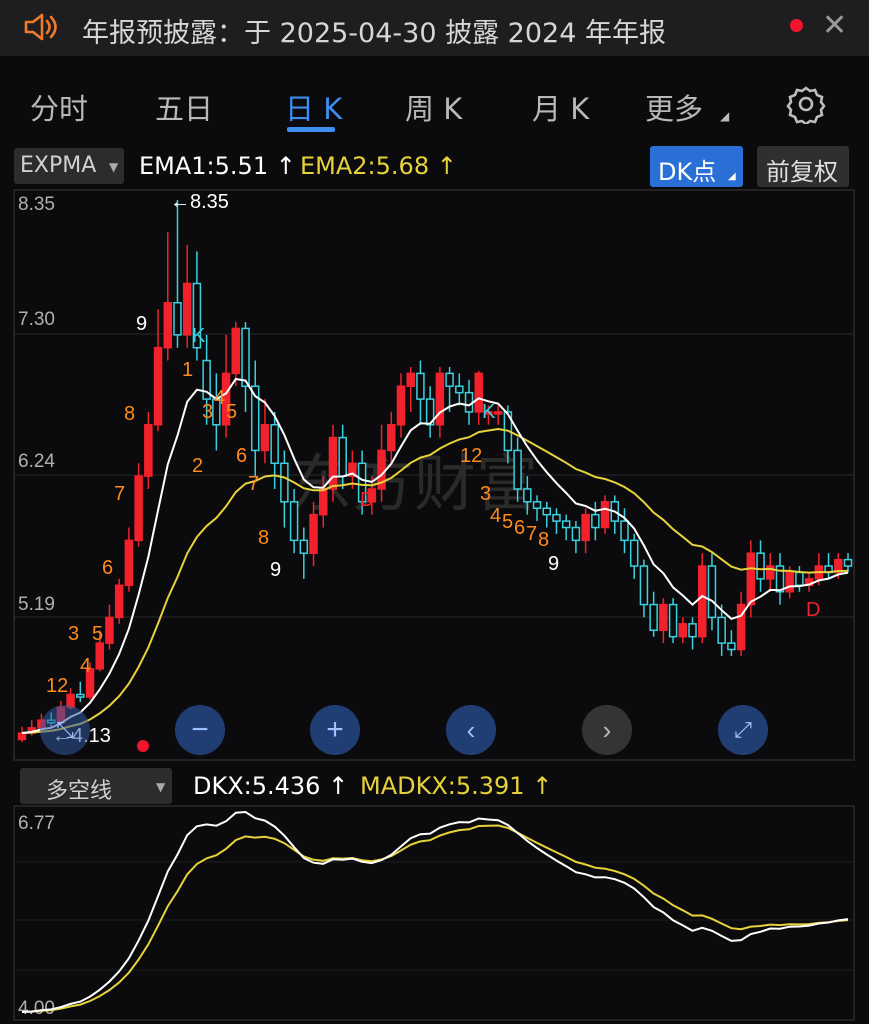 The height and width of the screenshot is (1024, 869). I want to click on chevron-left-icon: ‹, so click(471, 729).